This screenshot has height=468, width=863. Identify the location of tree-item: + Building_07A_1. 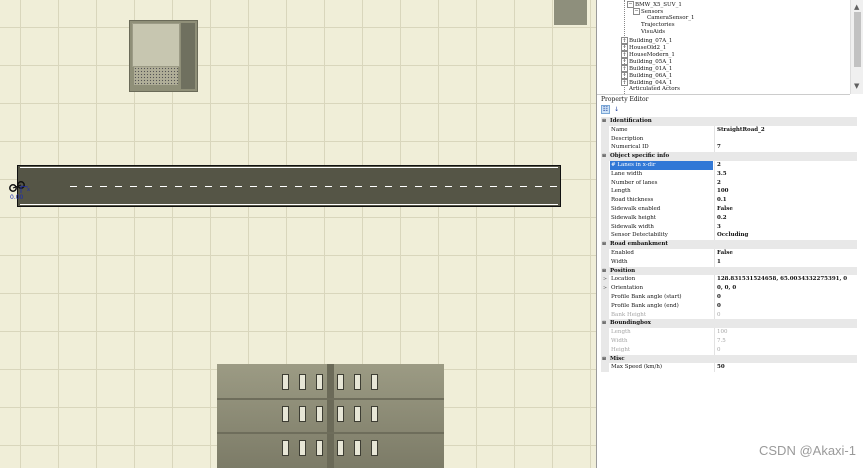
(646, 40).